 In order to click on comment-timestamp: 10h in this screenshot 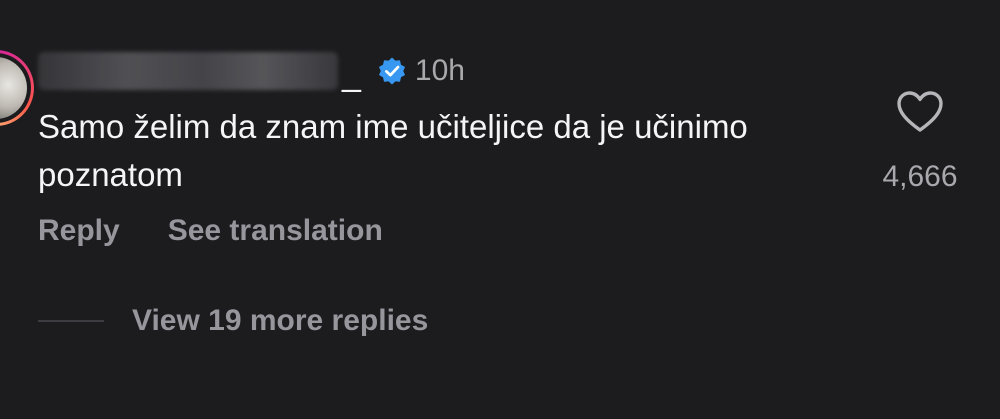, I will do `click(439, 70)`.